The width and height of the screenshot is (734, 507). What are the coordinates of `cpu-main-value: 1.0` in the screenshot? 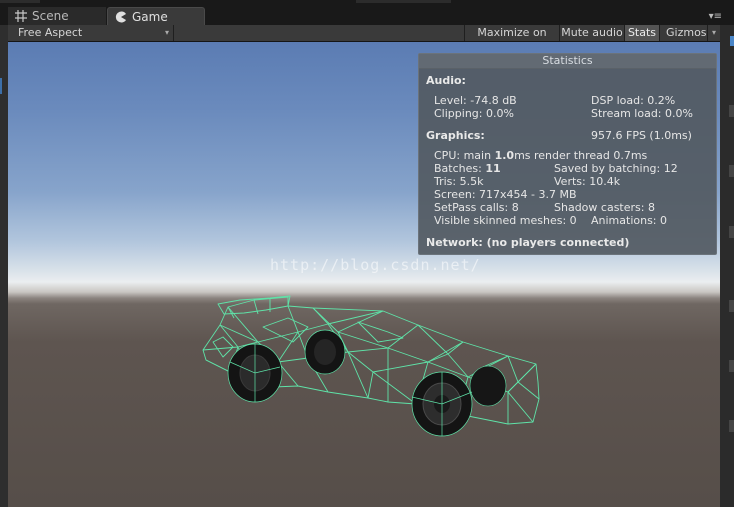 It's located at (504, 155).